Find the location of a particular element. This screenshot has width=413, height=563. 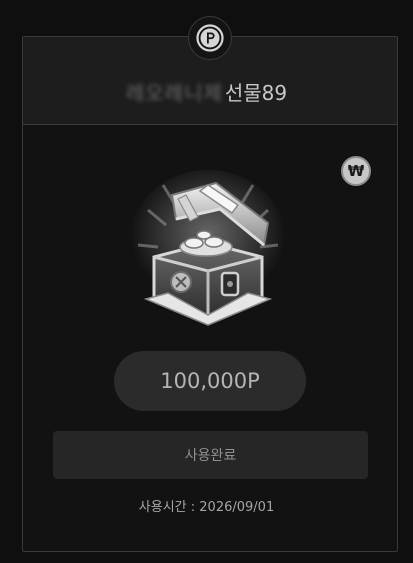

usage-time: 사용시간 : 2026/09/01 is located at coordinates (206, 505).